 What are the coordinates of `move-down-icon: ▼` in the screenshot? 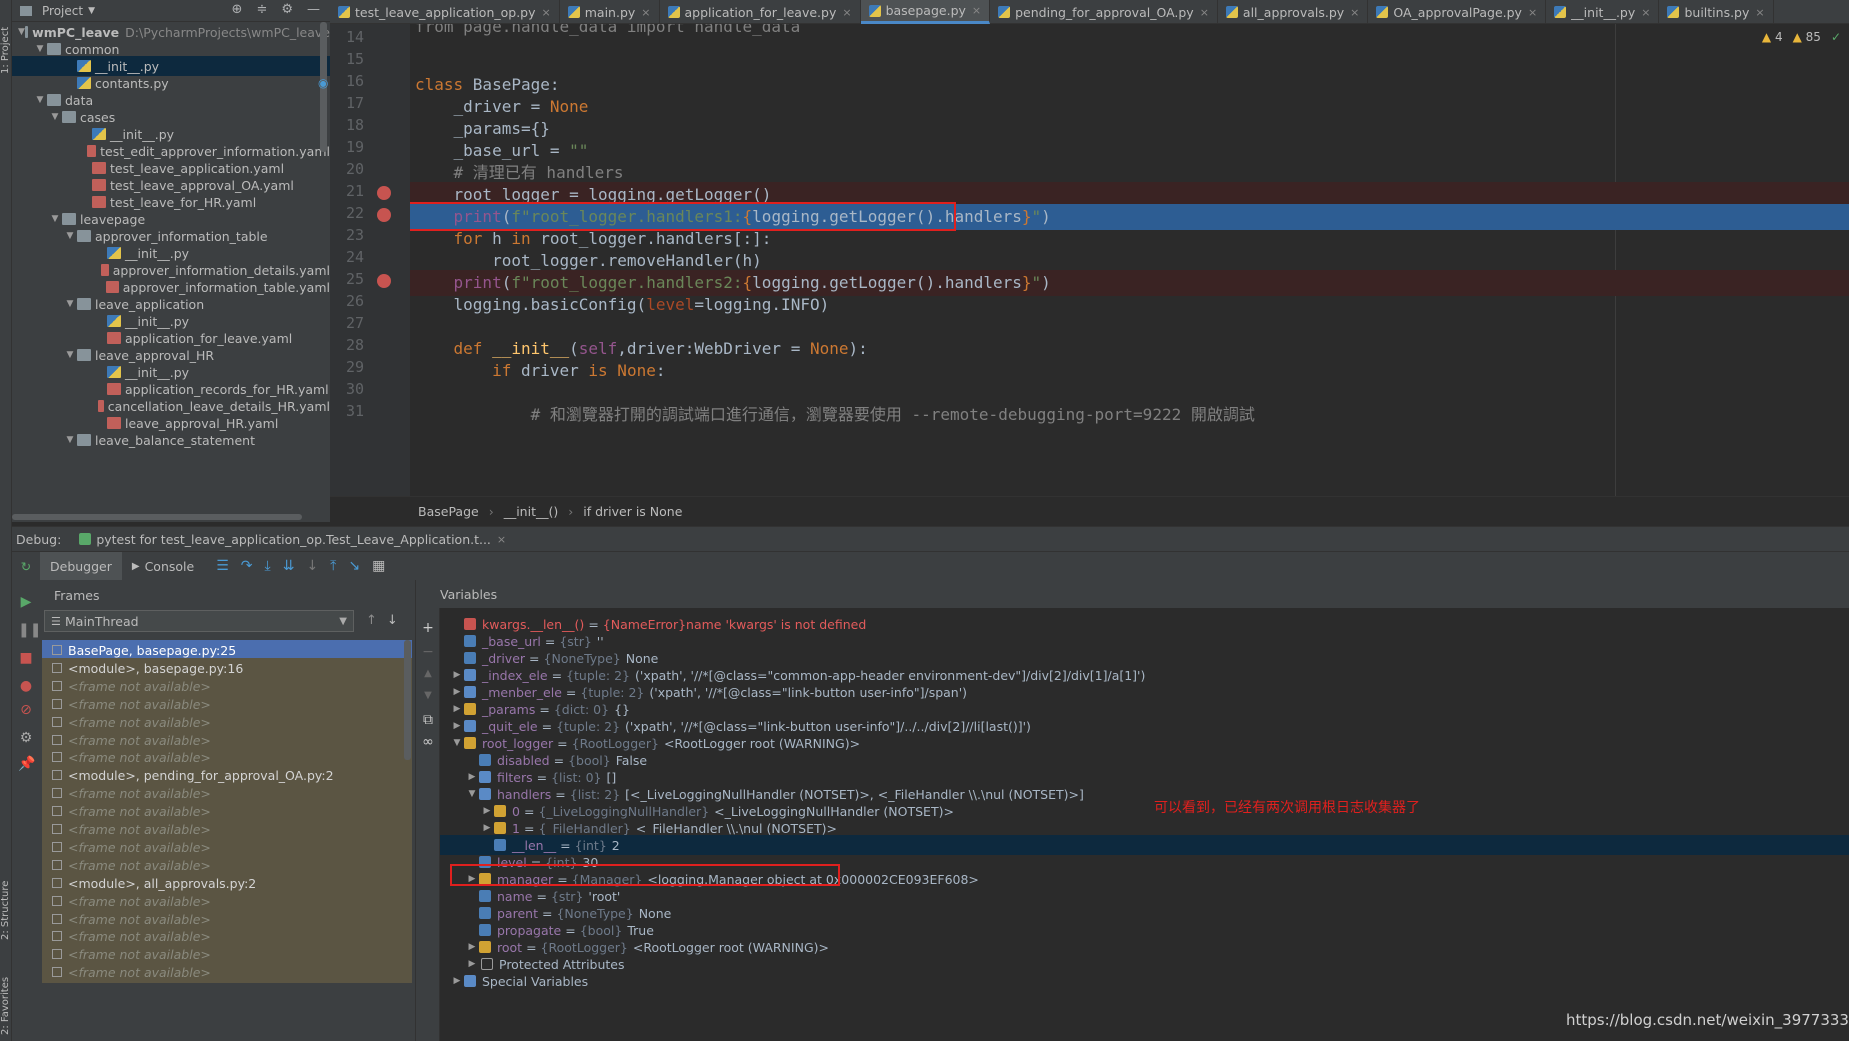 It's located at (428, 696).